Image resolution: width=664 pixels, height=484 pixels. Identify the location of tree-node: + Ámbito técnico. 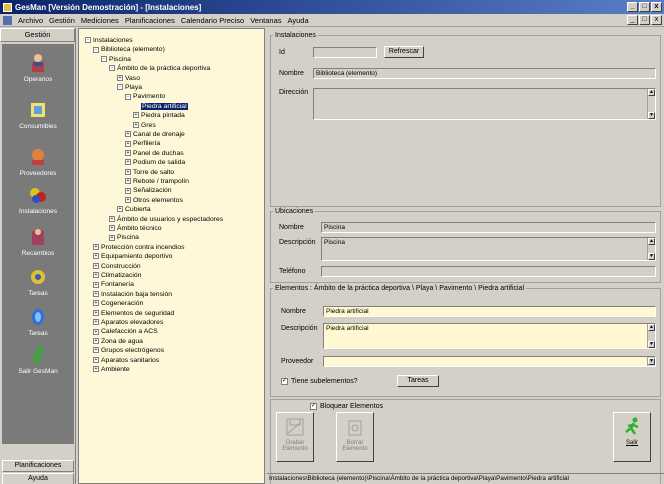
(135, 229).